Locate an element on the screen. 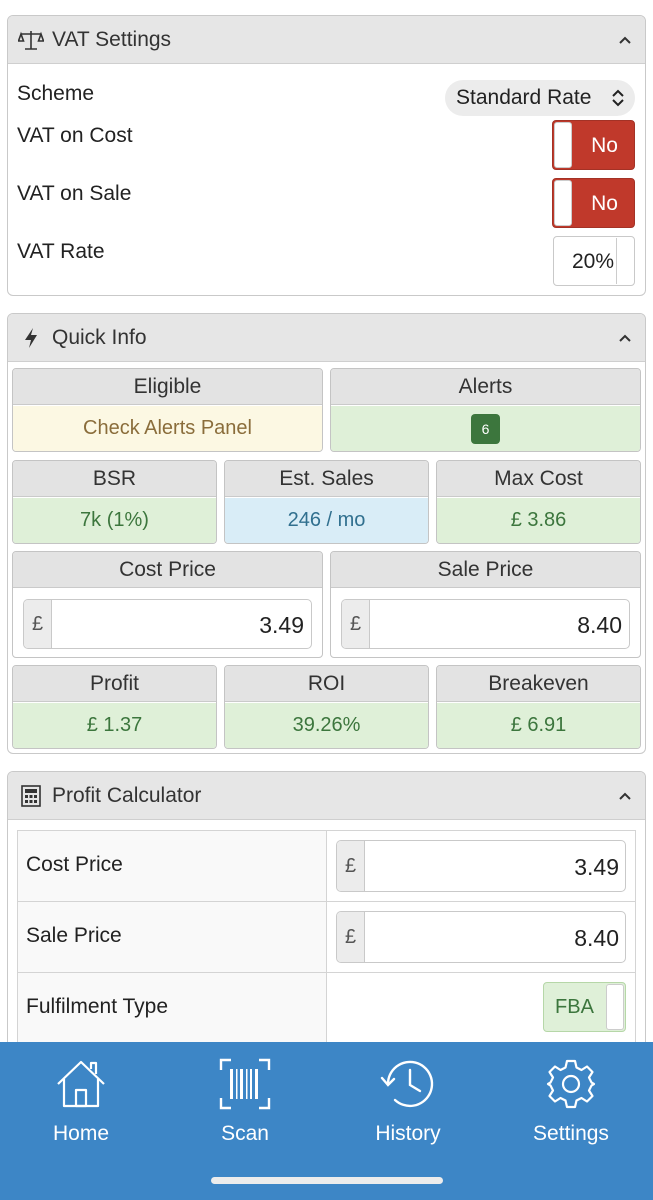  scheme-row: Scheme Standard Rate is located at coordinates (326, 96).